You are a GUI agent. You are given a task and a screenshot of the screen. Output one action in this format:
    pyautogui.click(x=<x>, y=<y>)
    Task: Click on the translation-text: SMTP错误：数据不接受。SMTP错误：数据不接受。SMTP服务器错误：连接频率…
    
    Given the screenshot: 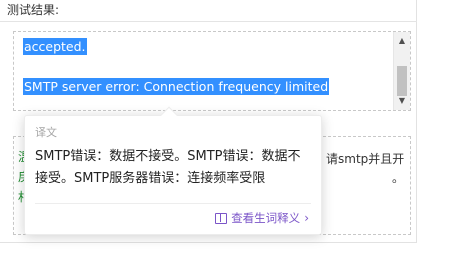 What is the action you would take?
    pyautogui.click(x=168, y=167)
    